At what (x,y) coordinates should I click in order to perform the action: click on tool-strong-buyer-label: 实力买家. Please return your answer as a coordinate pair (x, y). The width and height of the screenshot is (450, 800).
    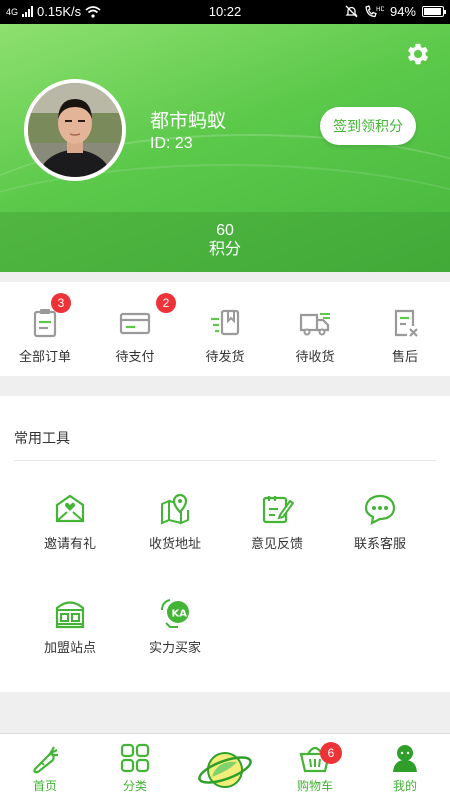
    Looking at the image, I should click on (174, 647).